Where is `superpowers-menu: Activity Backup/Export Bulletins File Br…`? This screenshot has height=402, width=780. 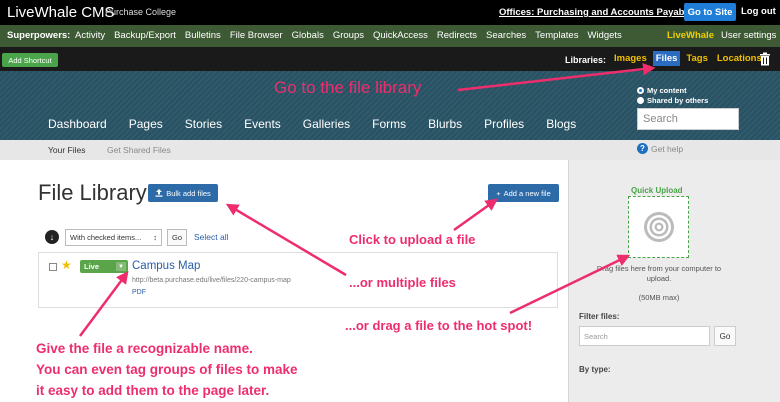 superpowers-menu: Activity Backup/Export Bulletins File Br… is located at coordinates (348, 35).